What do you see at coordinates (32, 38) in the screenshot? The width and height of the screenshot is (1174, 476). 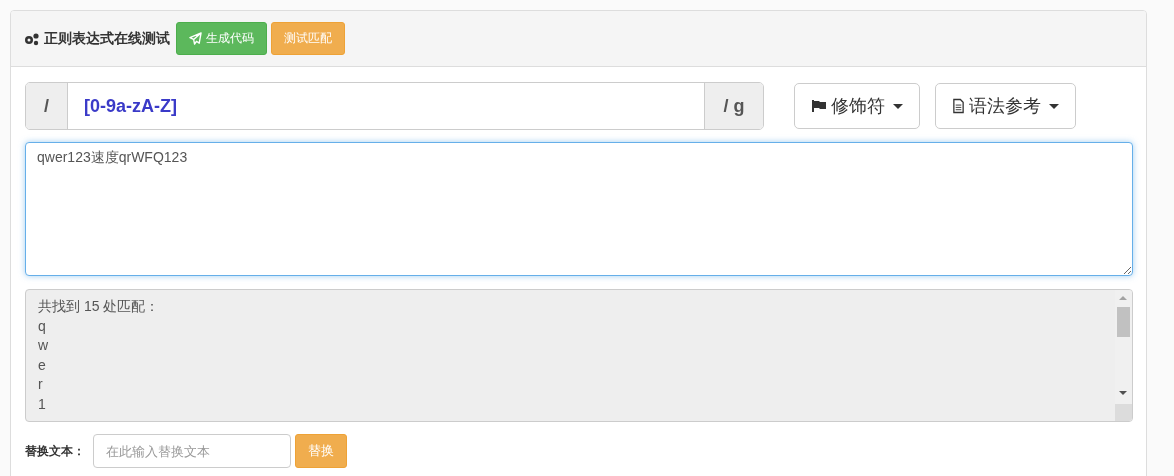 I see `gears-icon` at bounding box center [32, 38].